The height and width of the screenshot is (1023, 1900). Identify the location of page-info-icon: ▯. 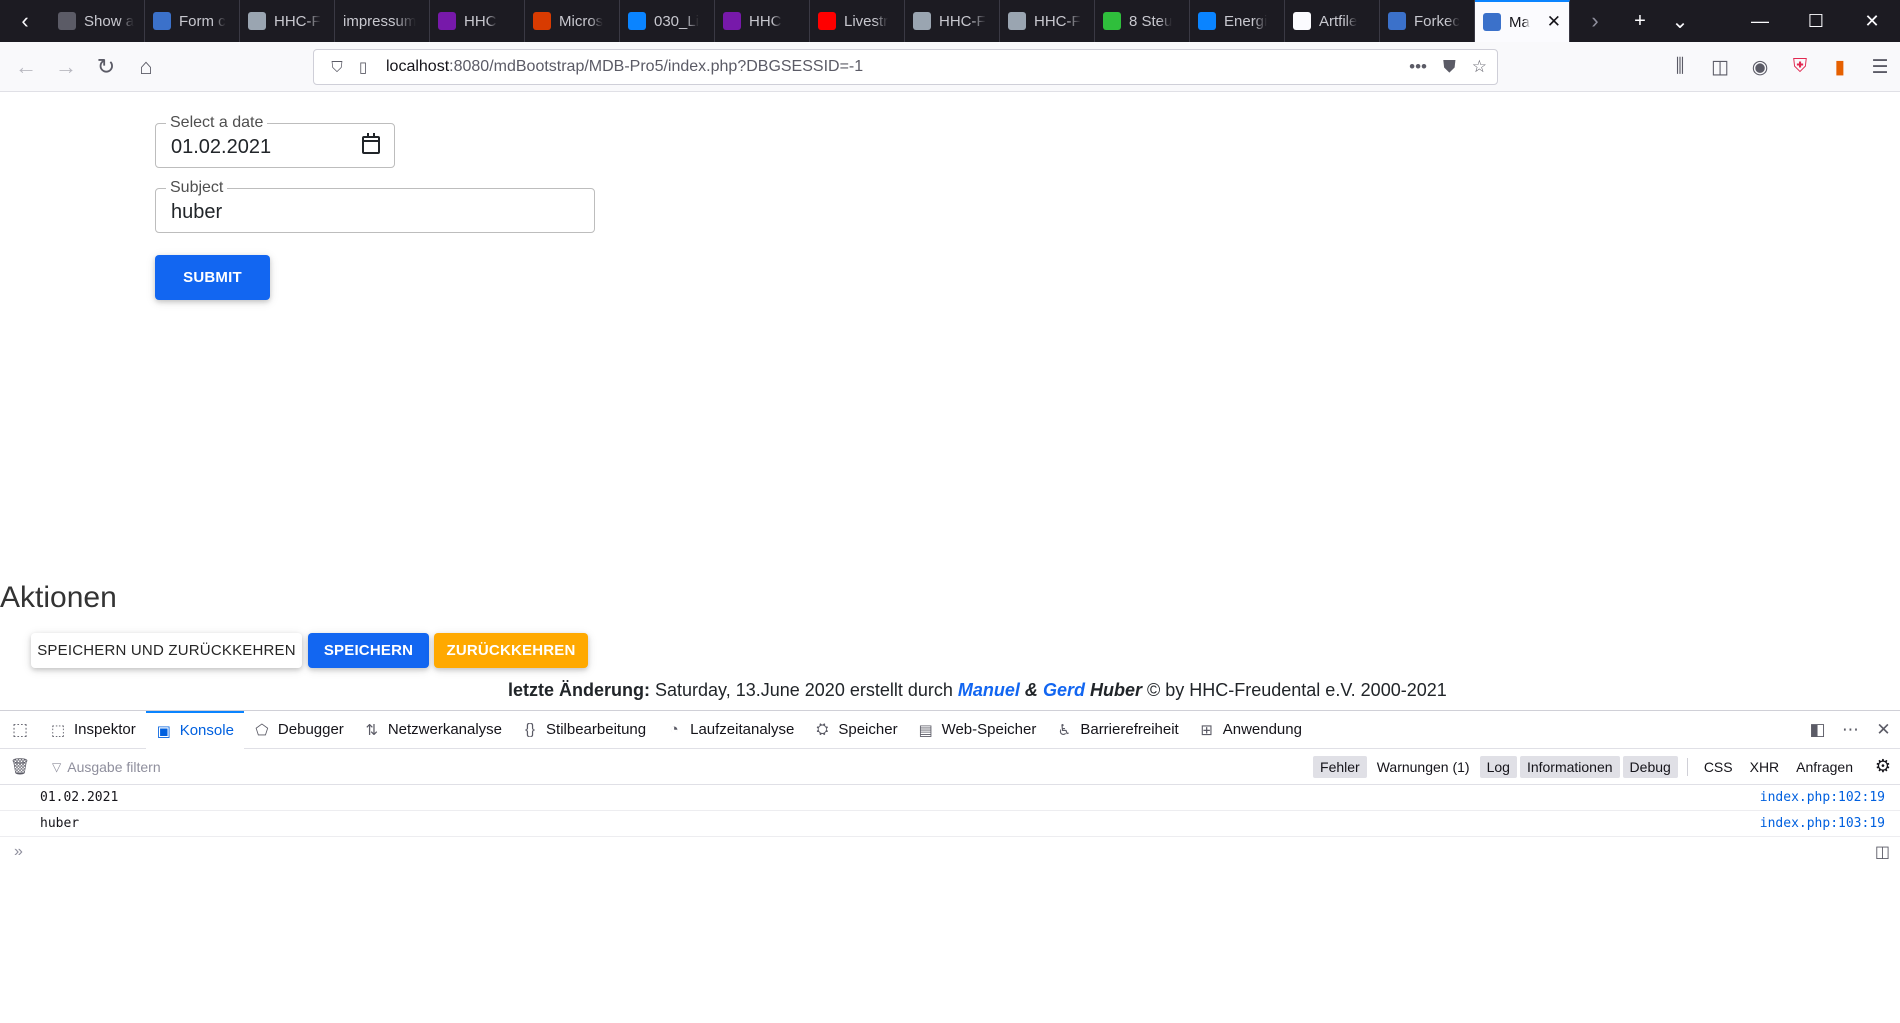
(363, 67).